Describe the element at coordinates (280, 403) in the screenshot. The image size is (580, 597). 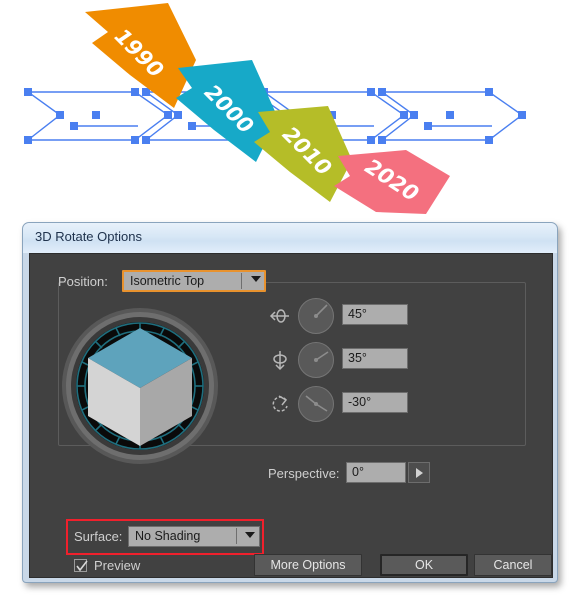
I see `rotate-z-axis-icon` at that location.